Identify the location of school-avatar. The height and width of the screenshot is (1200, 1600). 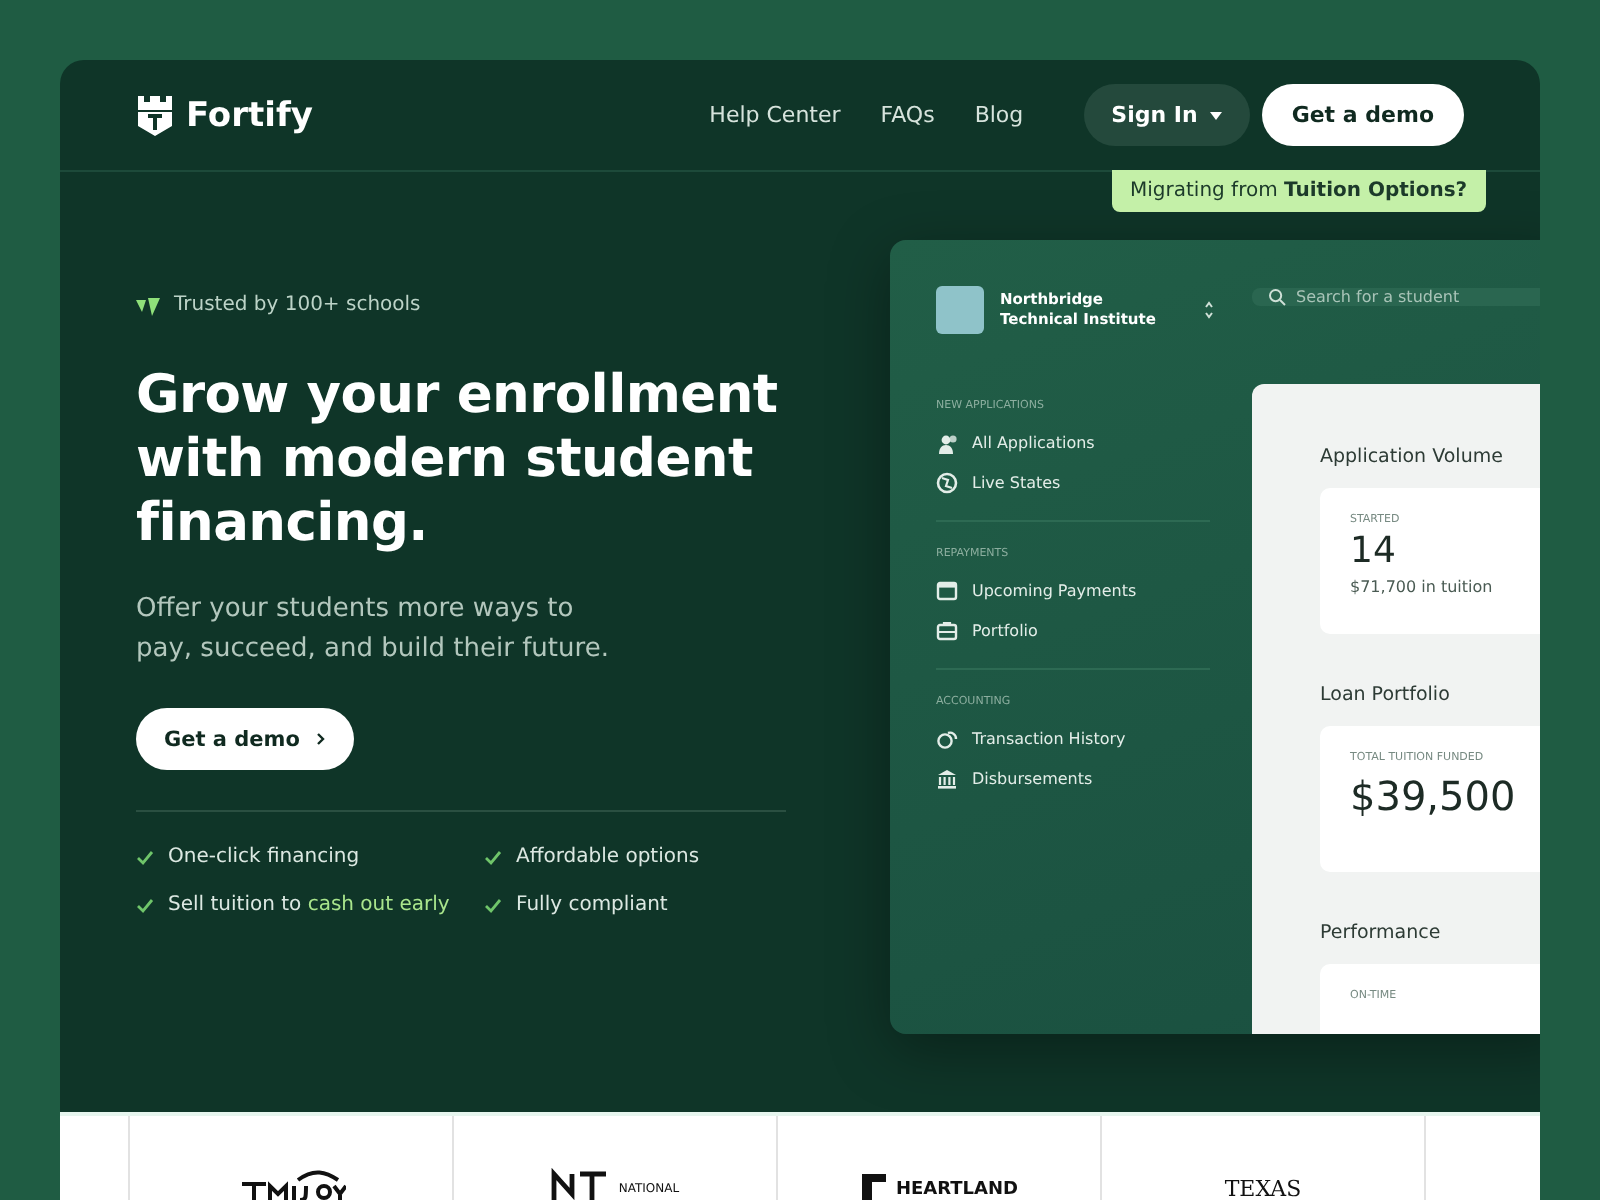
(960, 310).